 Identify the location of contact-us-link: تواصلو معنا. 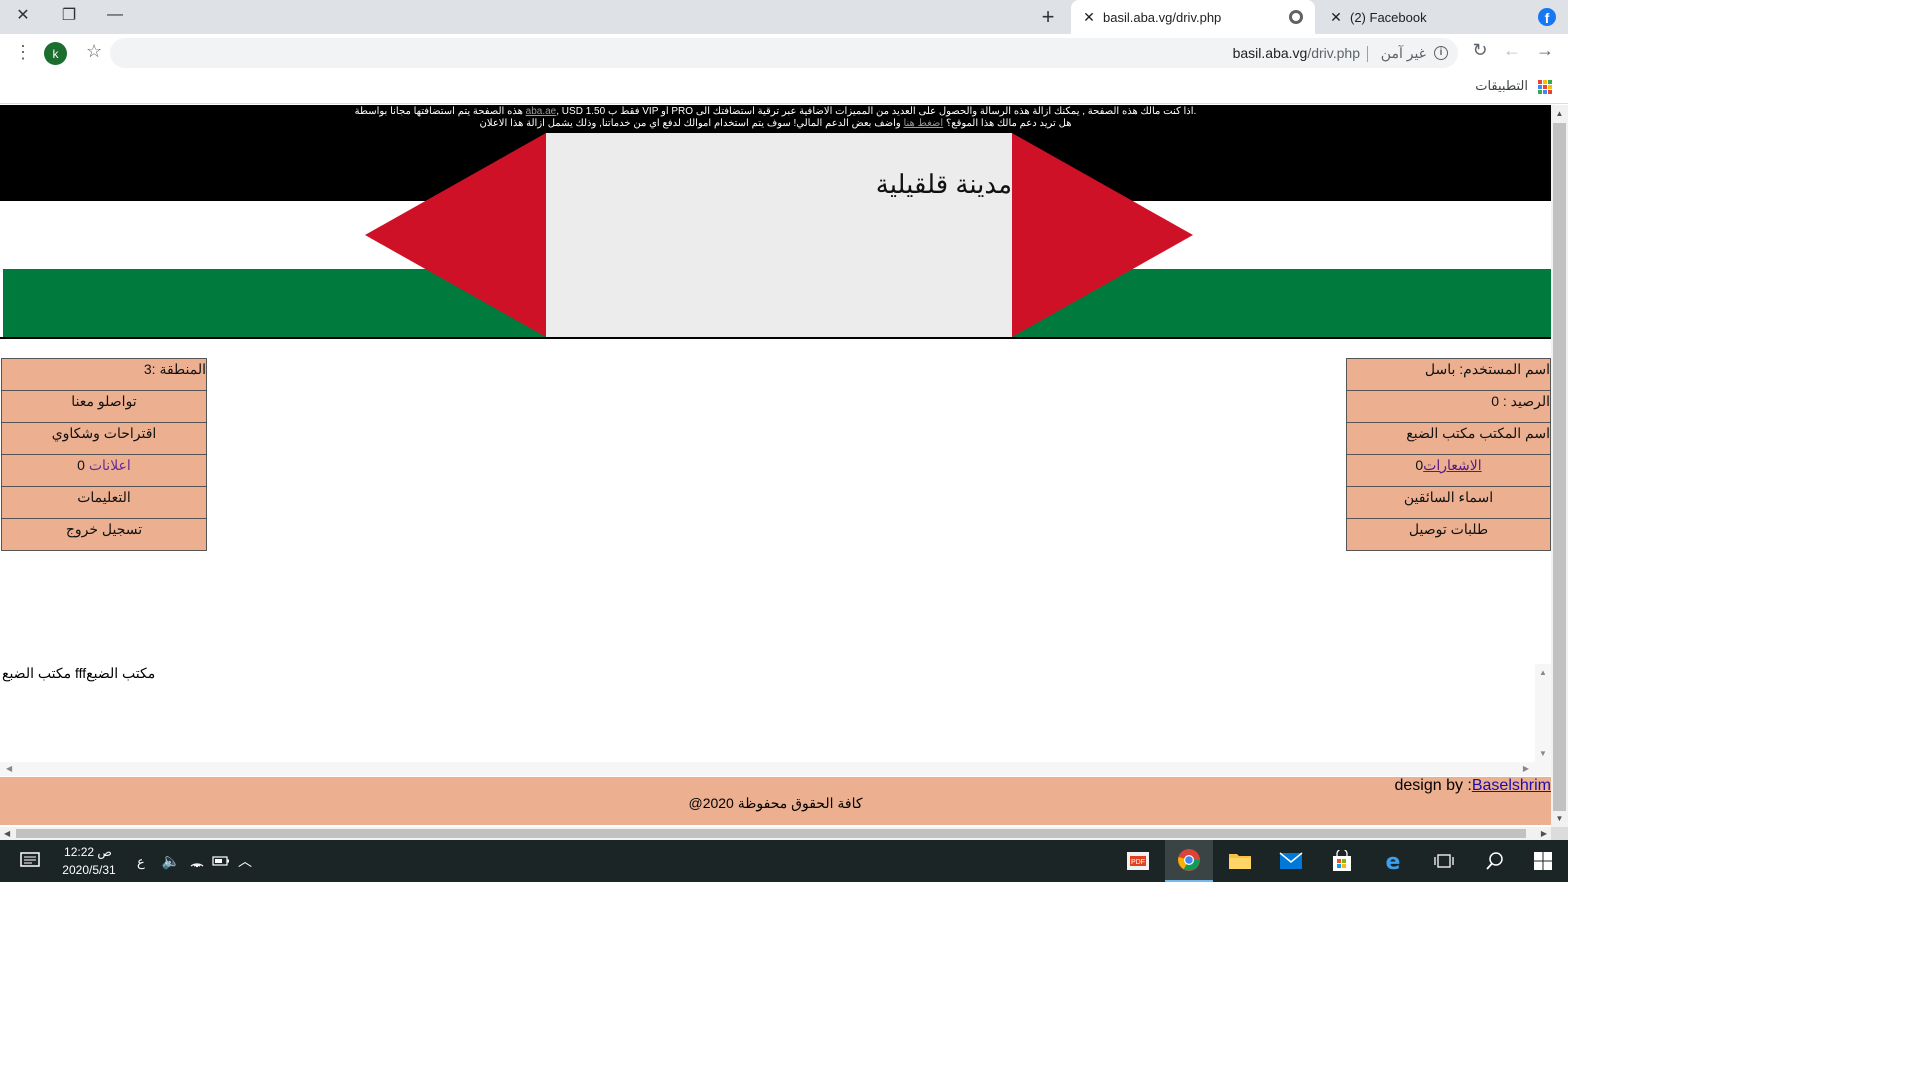
(104, 407).